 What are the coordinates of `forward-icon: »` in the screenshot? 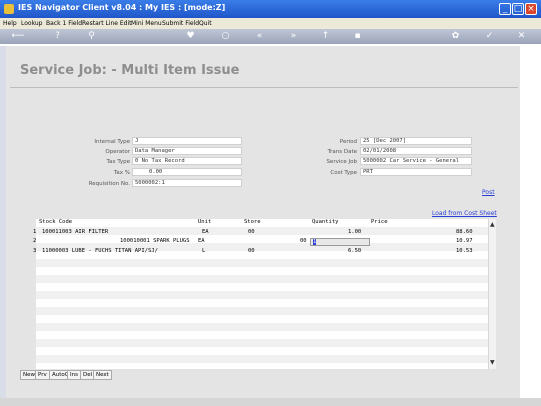 It's located at (293, 36).